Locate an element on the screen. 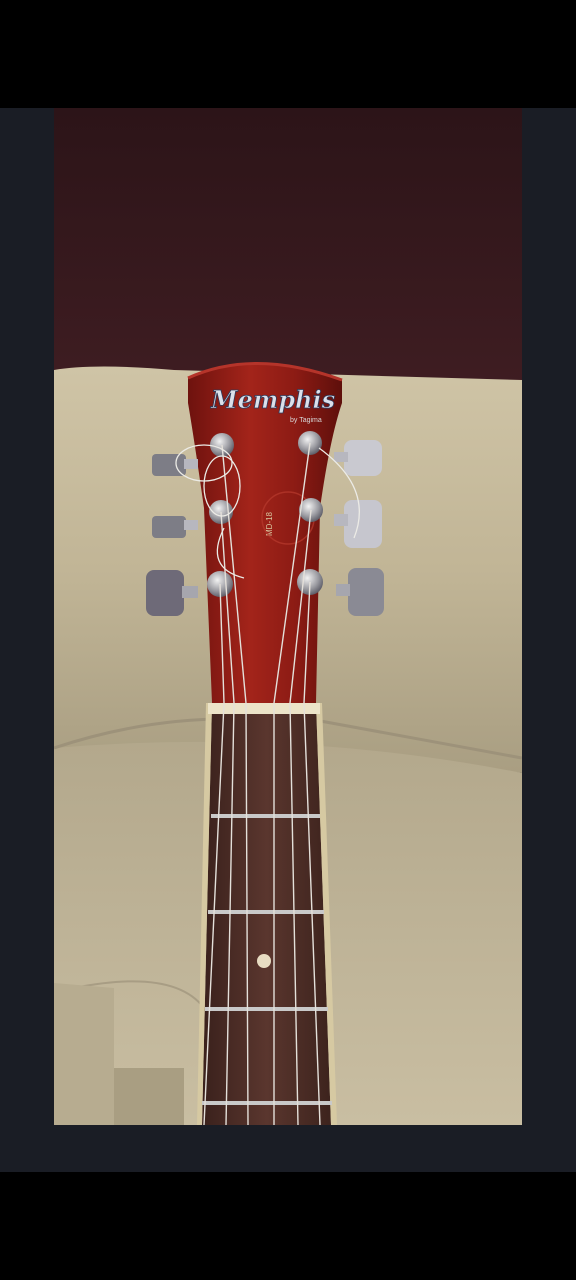 The image size is (576, 1280). top-black-bar is located at coordinates (288, 54).